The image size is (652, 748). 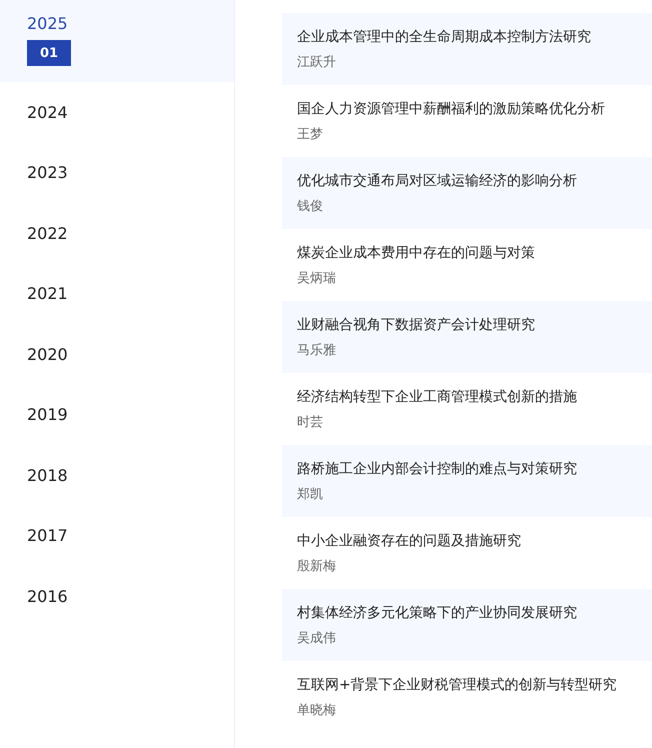 I want to click on article-card: 路桥施工企业内部会计控制的难点与对策研究 郑凯, so click(x=467, y=481).